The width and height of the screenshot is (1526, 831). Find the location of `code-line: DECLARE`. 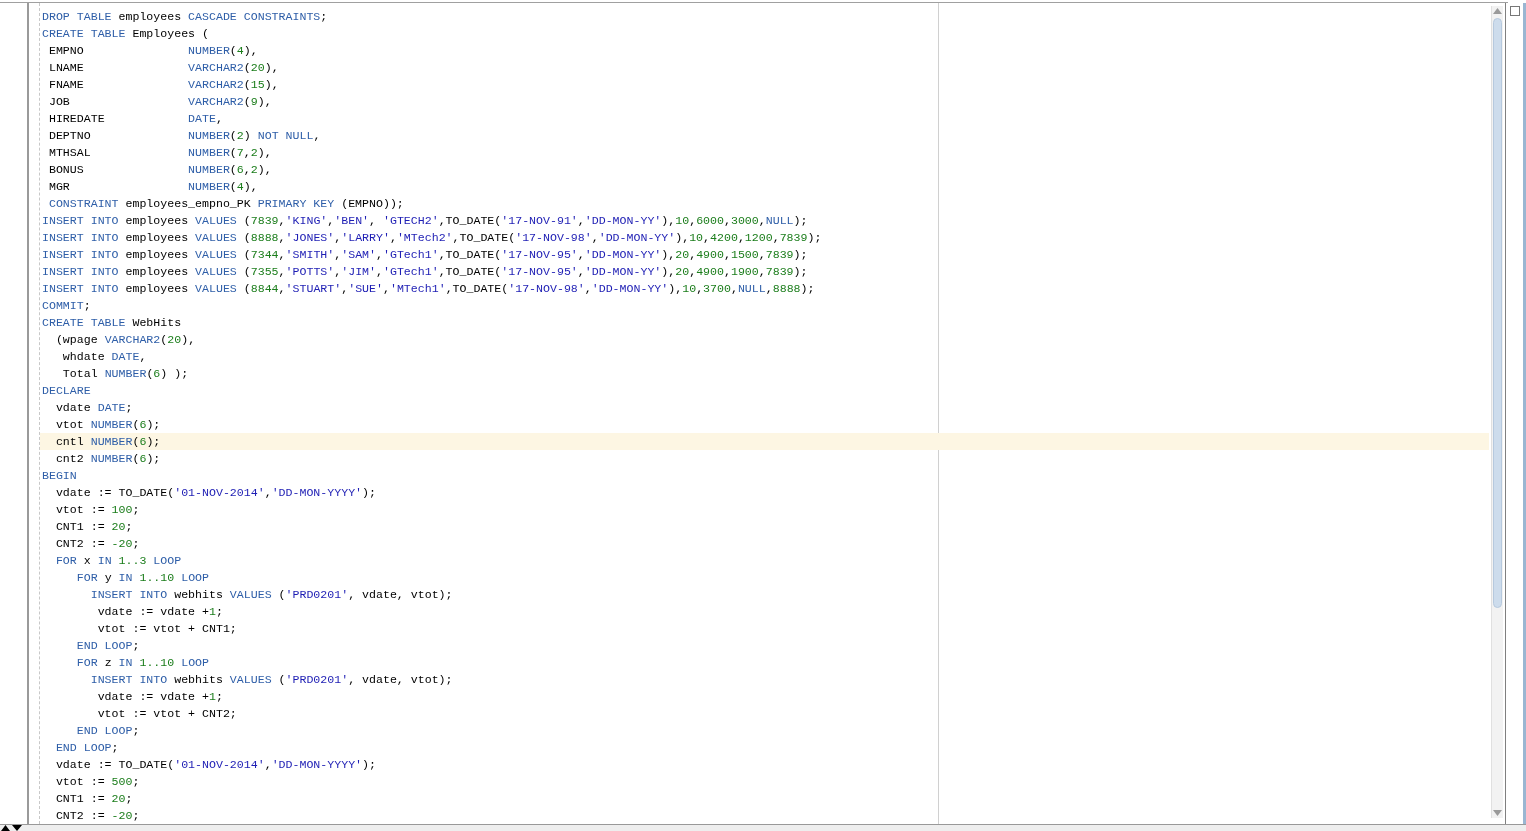

code-line: DECLARE is located at coordinates (66, 391).